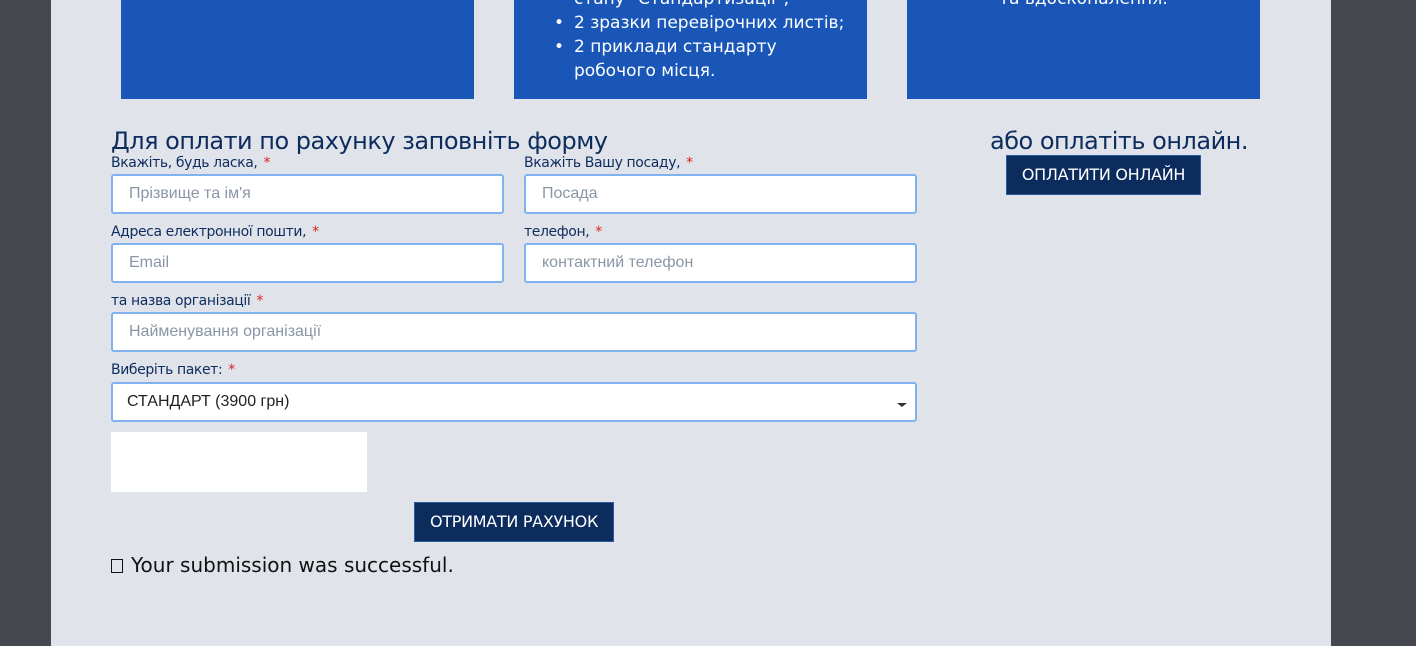 The height and width of the screenshot is (646, 1416). What do you see at coordinates (307, 263) in the screenshot?
I see `email-input` at bounding box center [307, 263].